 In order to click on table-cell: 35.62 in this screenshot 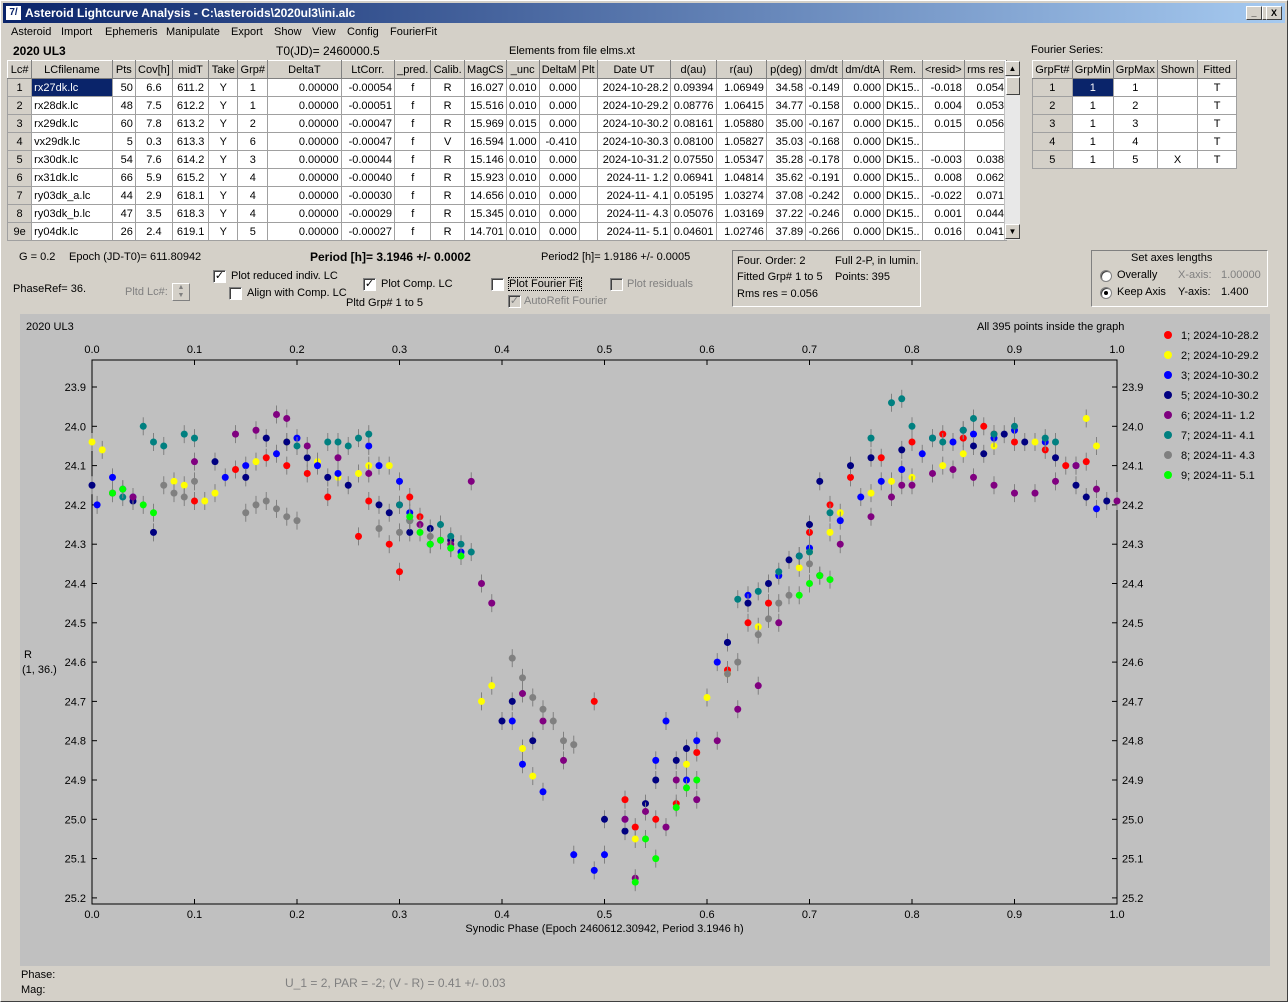, I will do `click(786, 177)`.